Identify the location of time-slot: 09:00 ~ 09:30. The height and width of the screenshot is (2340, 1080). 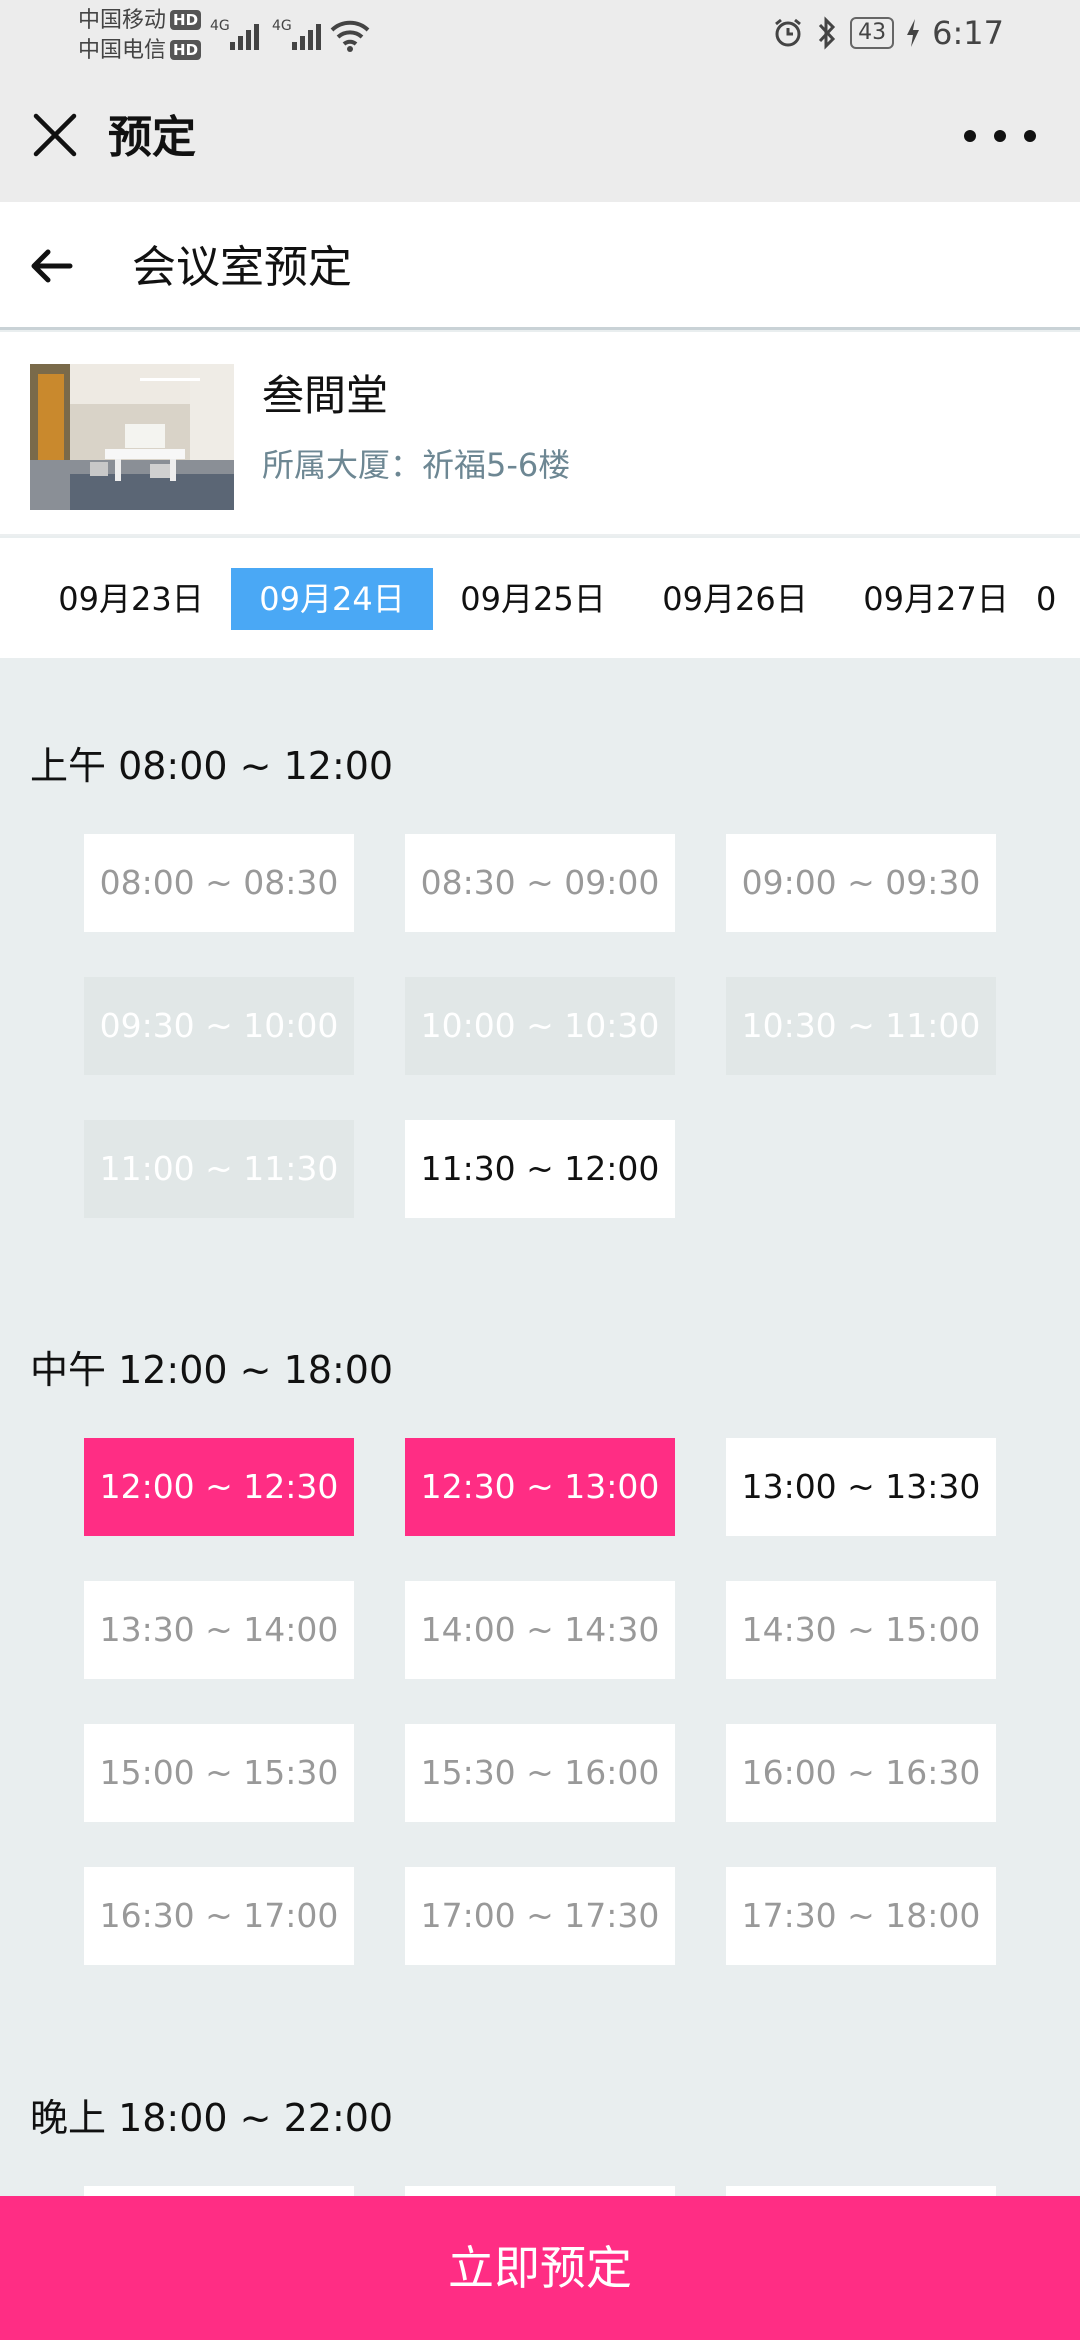
(861, 883).